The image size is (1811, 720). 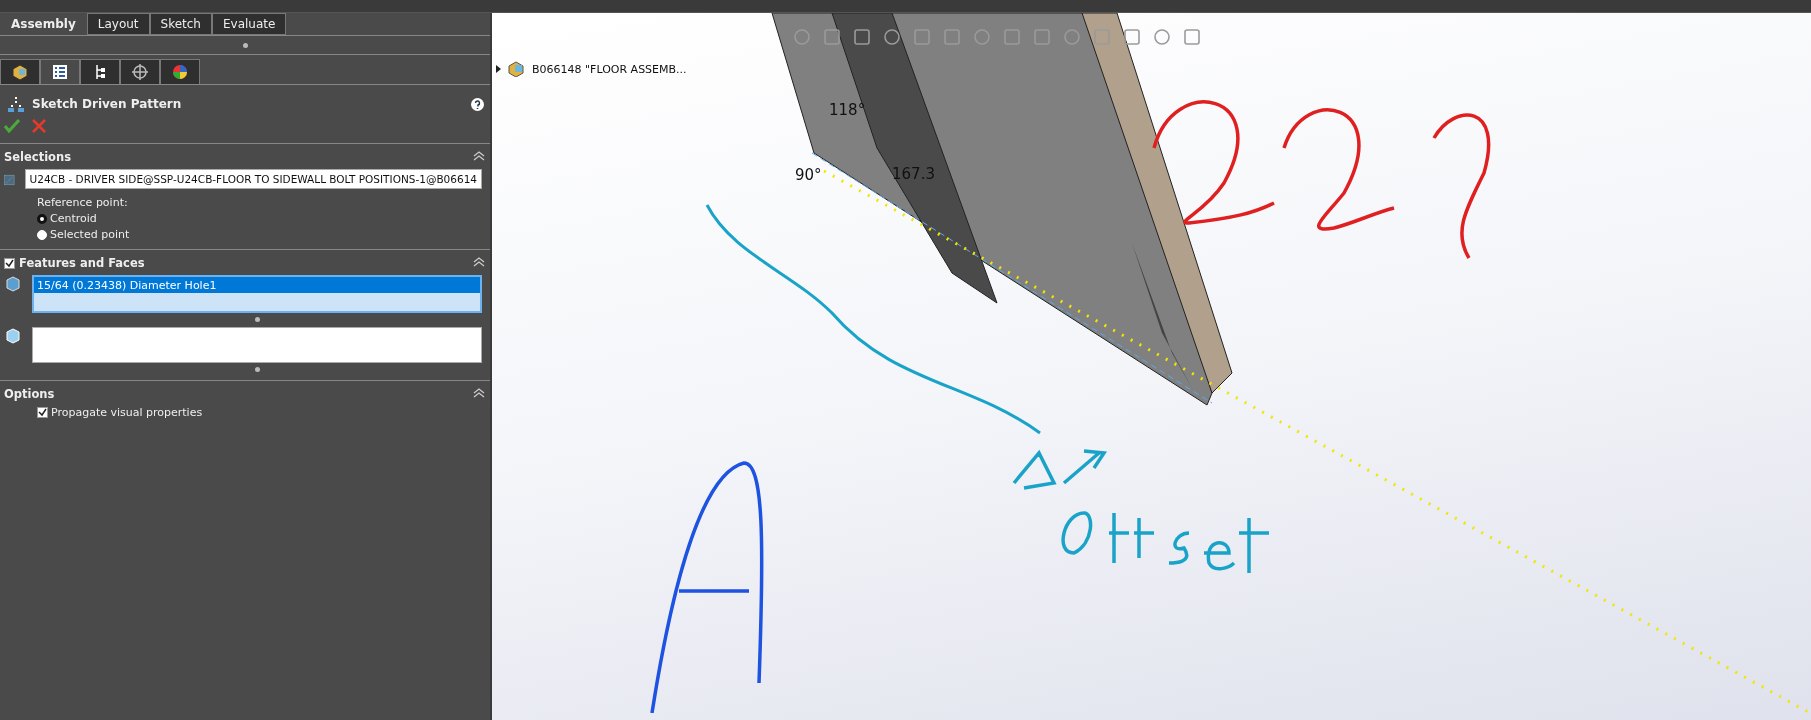 I want to click on reference-point-label: Reference point:, so click(x=83, y=202).